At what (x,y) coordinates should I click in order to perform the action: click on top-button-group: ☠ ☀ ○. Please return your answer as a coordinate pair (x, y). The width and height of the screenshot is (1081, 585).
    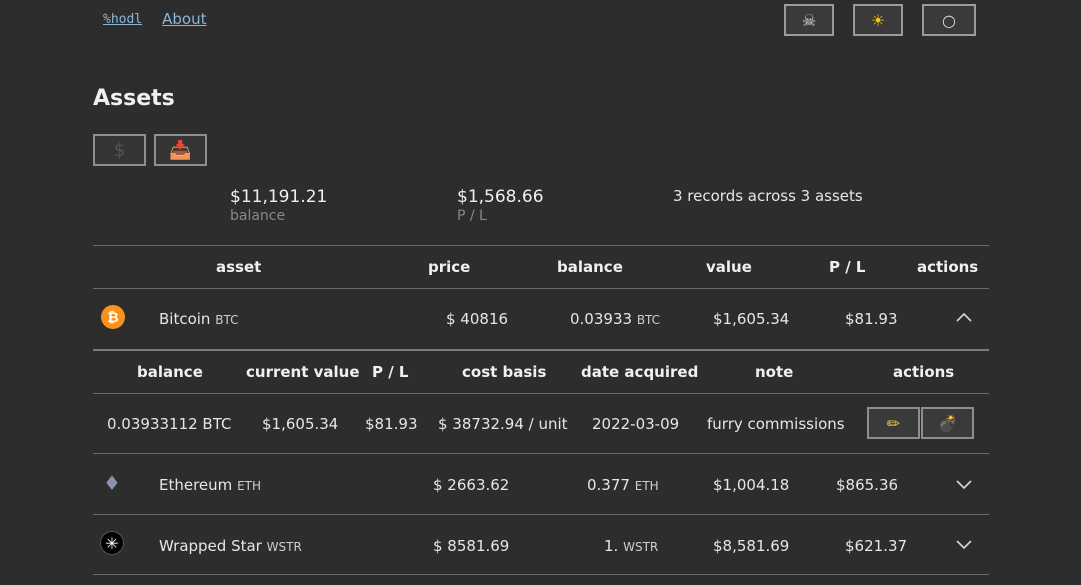
    Looking at the image, I should click on (880, 20).